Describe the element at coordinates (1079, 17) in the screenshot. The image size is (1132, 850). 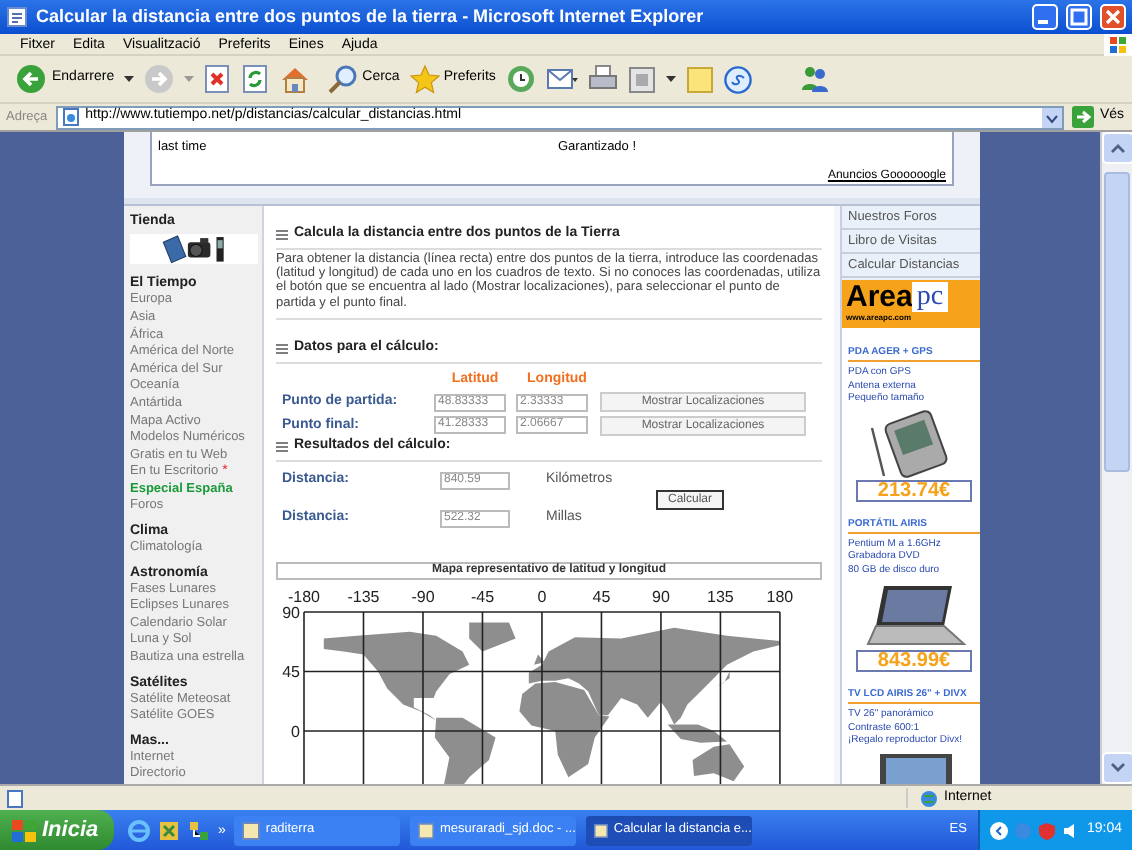
I see `maximize-icon` at that location.